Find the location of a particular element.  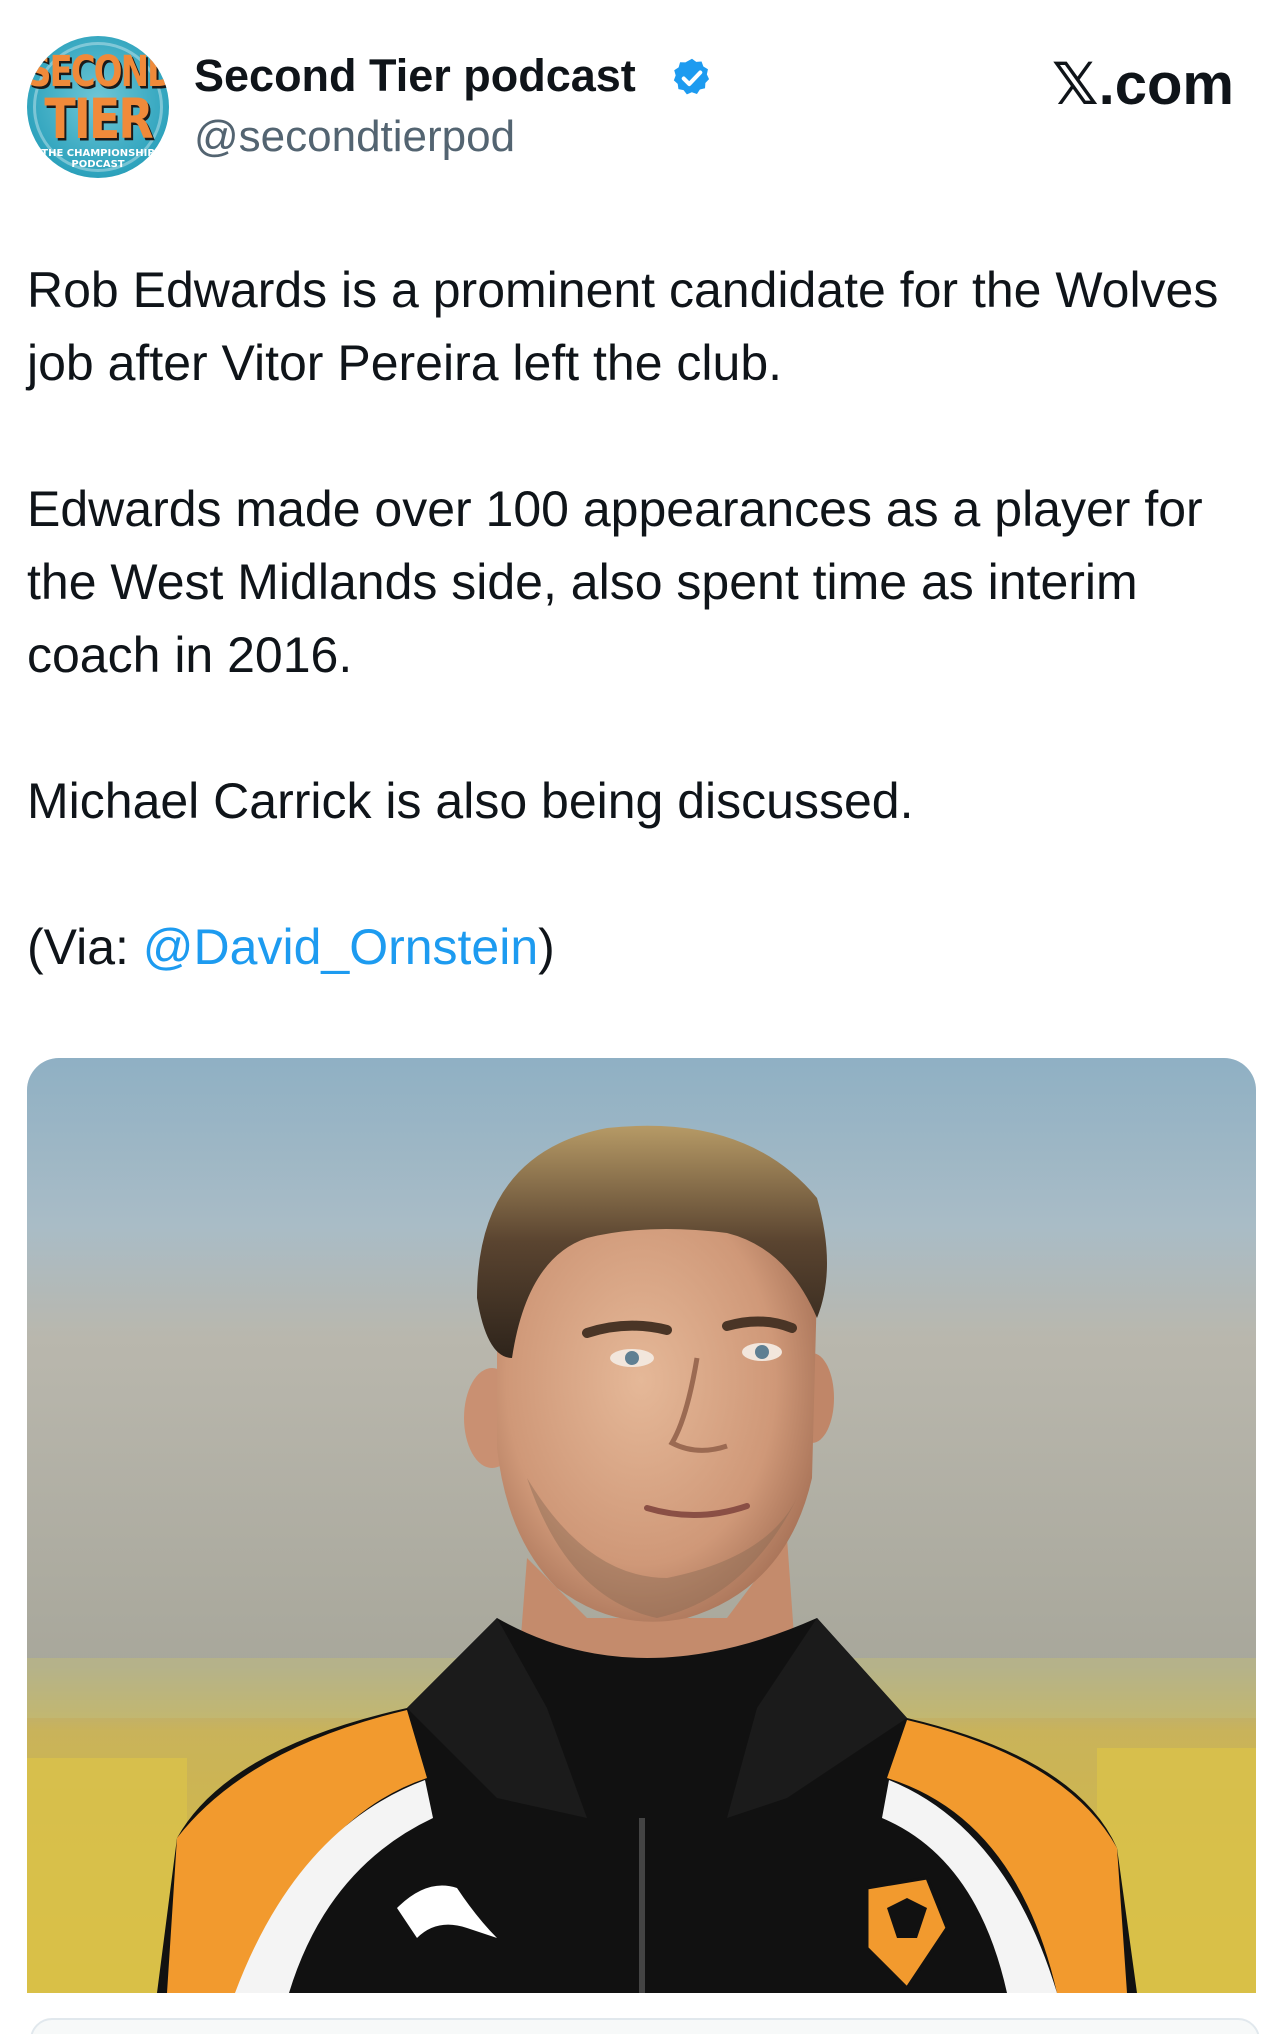

avatar-logo-line2: TIER is located at coordinates (98, 119).